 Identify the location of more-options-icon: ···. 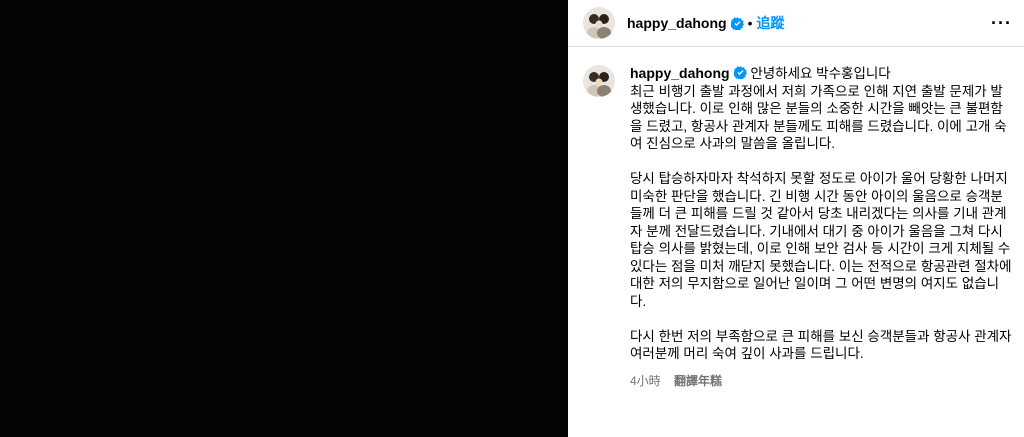
(1001, 23).